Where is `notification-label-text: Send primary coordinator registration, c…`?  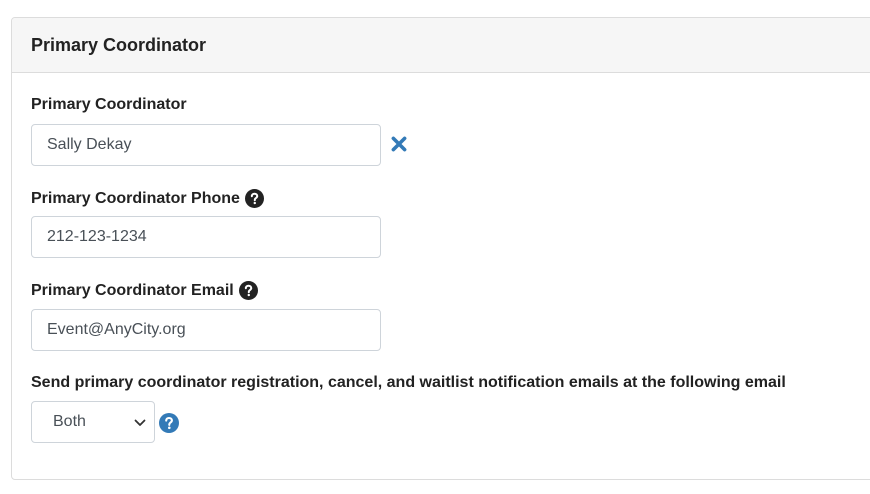 notification-label-text: Send primary coordinator registration, c… is located at coordinates (408, 382).